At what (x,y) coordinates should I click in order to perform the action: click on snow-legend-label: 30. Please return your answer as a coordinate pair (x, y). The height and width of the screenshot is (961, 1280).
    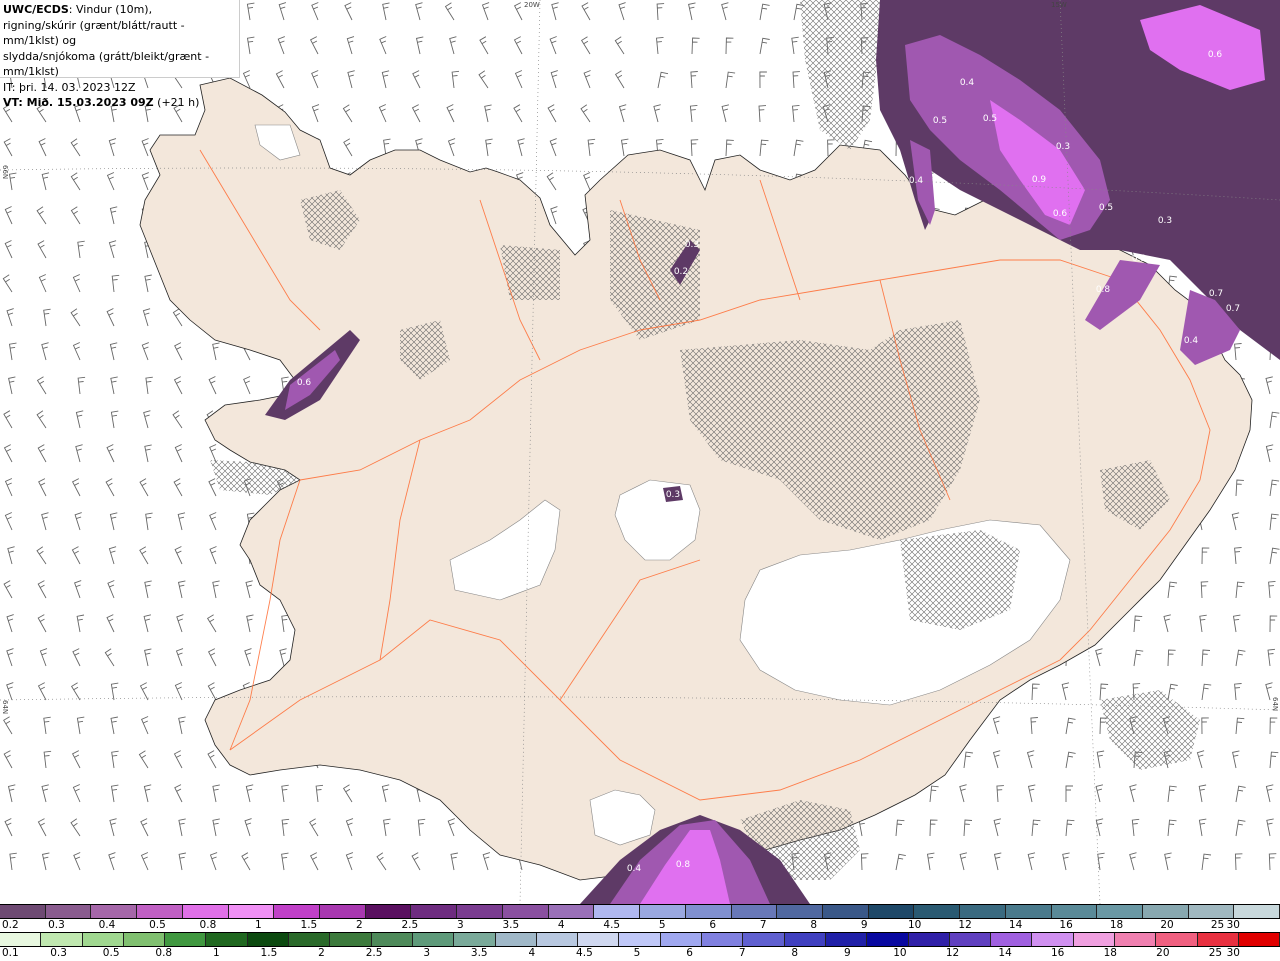
    Looking at the image, I should click on (1233, 925).